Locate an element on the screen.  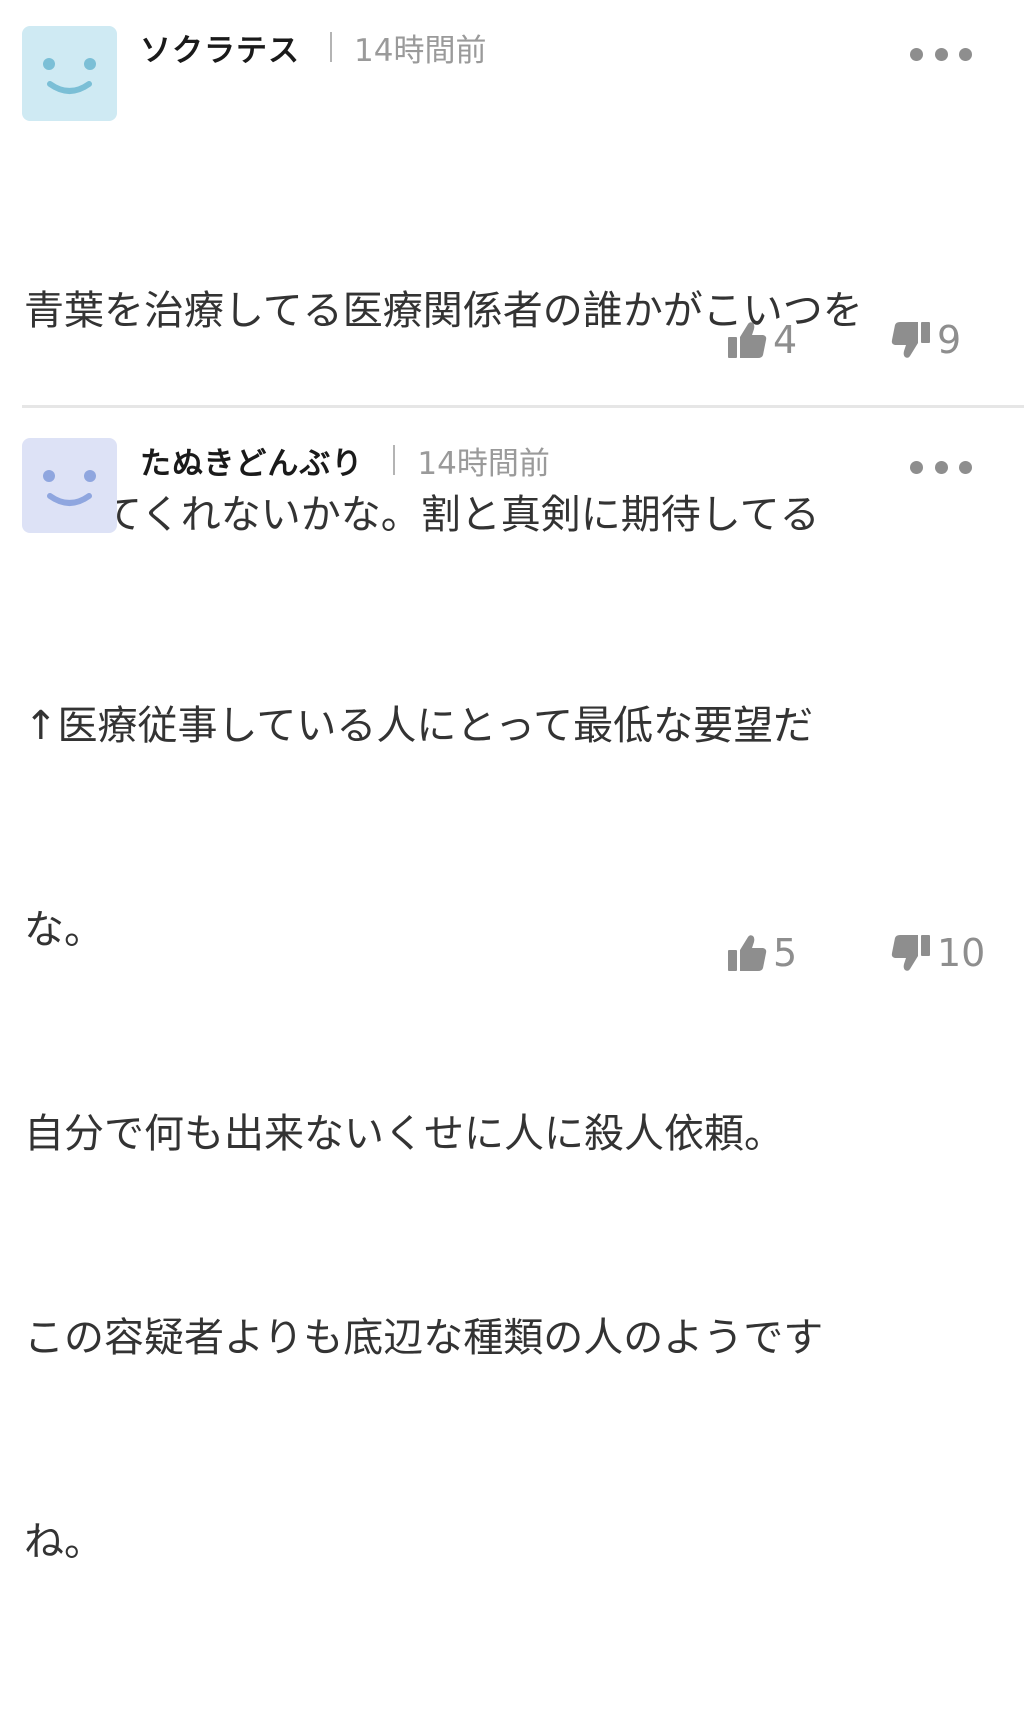
like-count: 4 is located at coordinates (785, 340).